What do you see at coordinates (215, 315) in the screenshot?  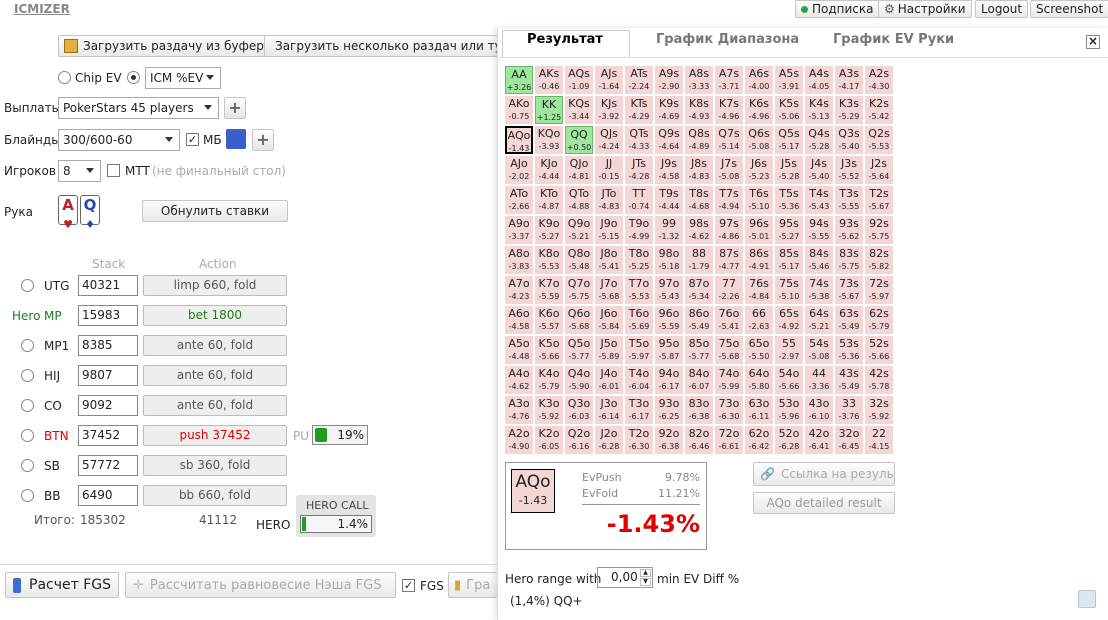 I see `action-button: bet 1800` at bounding box center [215, 315].